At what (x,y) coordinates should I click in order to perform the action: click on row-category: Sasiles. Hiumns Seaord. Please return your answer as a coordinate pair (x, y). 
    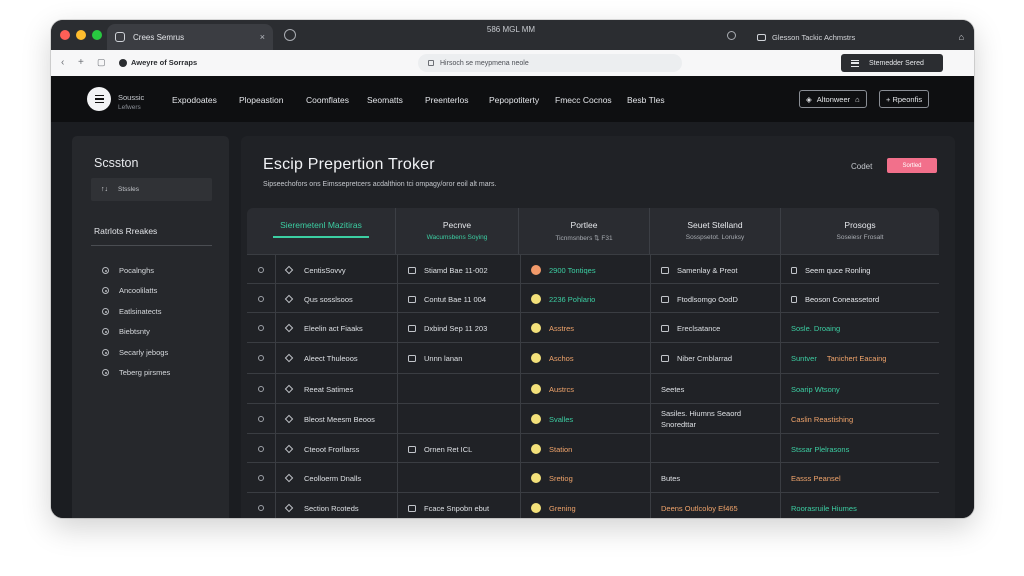
    Looking at the image, I should click on (701, 413).